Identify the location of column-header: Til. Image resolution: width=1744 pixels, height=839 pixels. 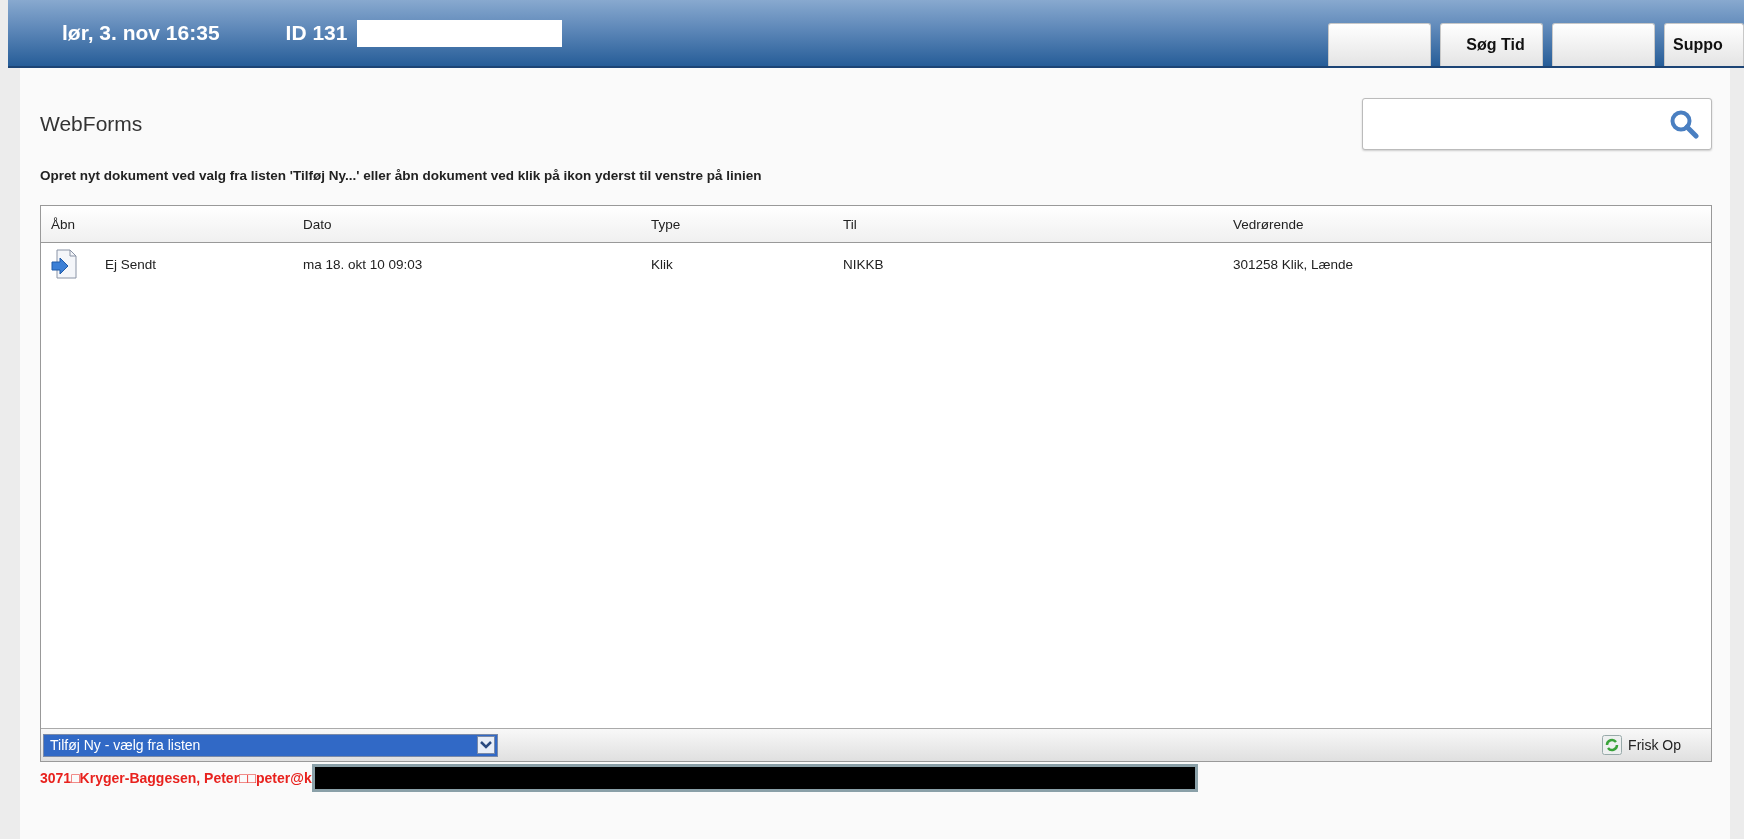
(850, 224).